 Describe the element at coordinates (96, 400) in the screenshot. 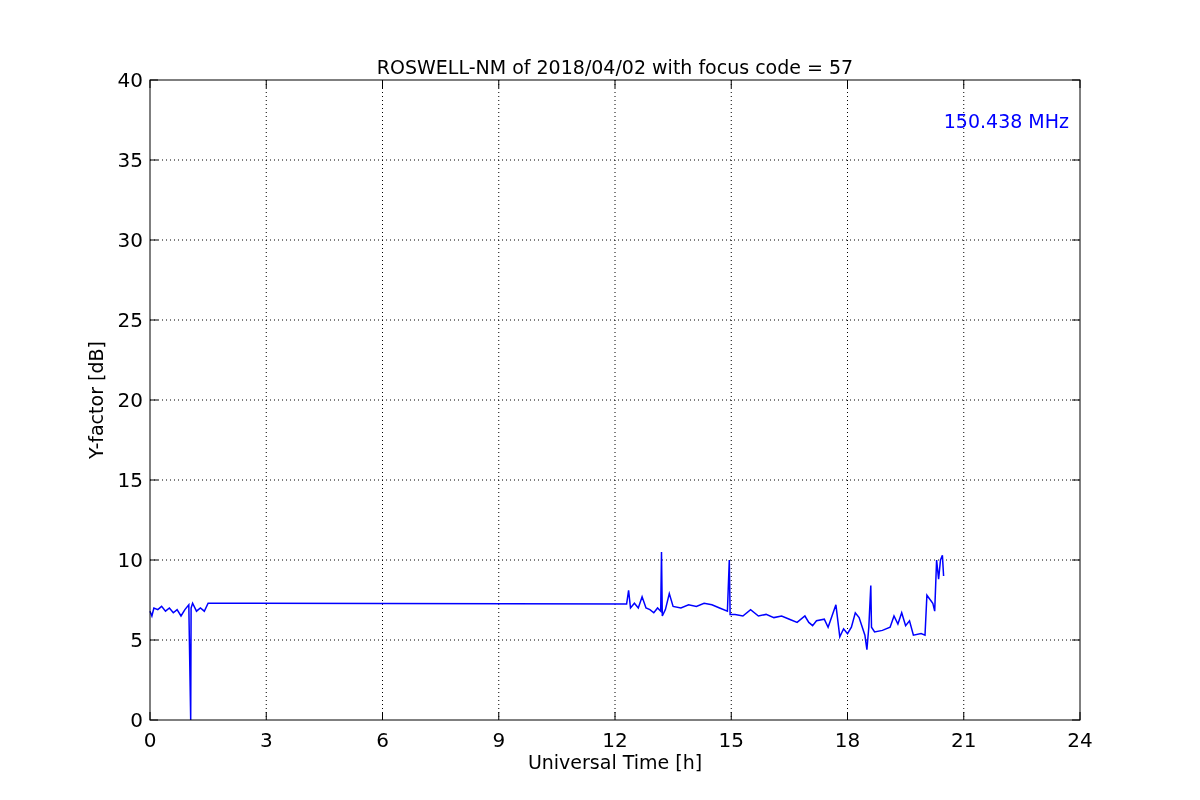

I see `y-axis-label: Y-factor [dB]` at that location.